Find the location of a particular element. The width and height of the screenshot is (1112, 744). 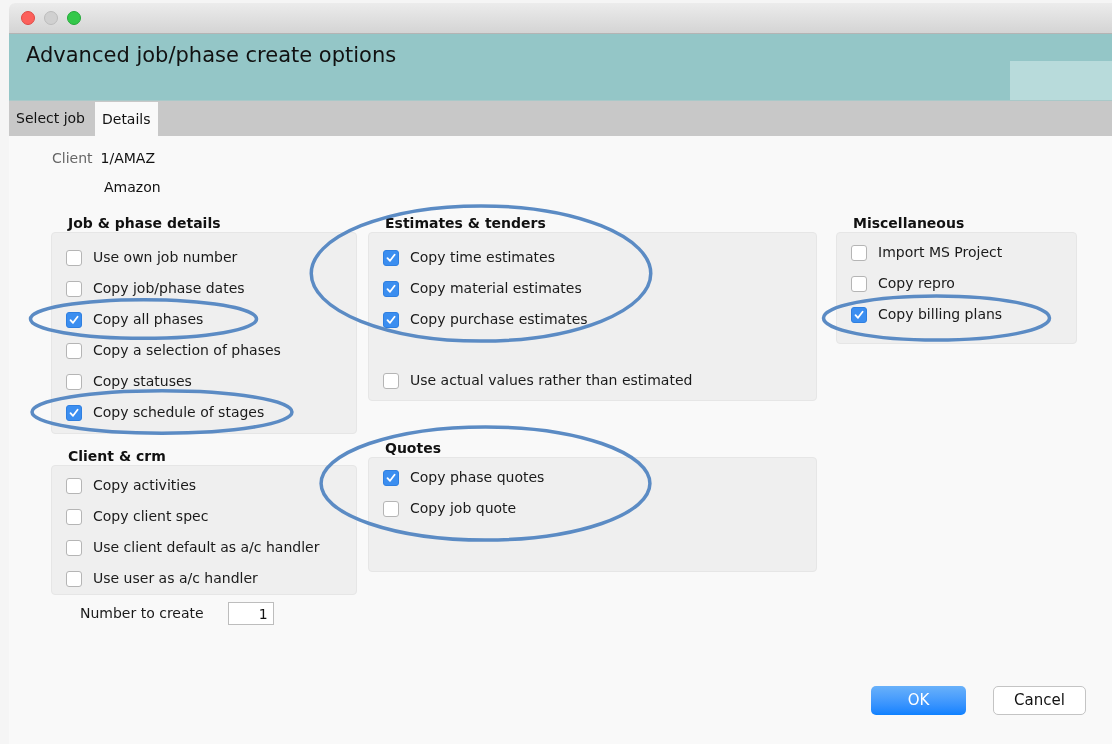

option-label: Use actual values rather than estimated is located at coordinates (551, 380).